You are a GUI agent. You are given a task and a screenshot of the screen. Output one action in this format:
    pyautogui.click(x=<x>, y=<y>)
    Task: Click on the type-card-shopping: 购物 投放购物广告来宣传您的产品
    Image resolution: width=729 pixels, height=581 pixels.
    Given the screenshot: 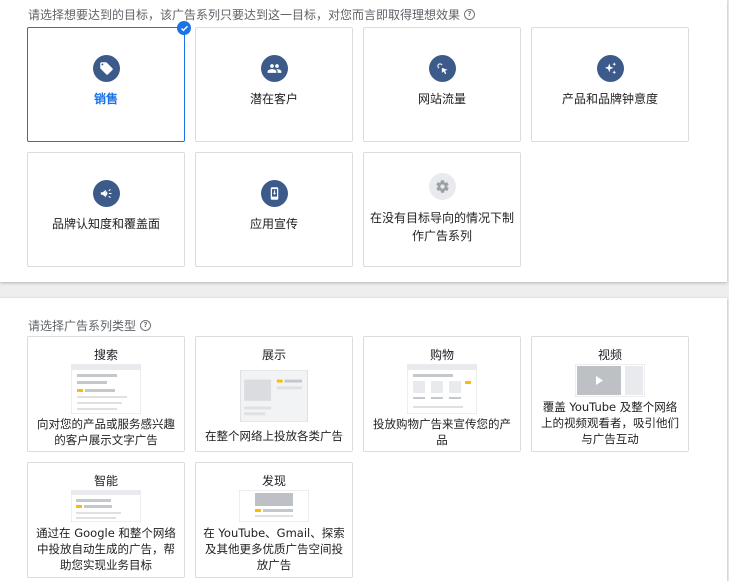 What is the action you would take?
    pyautogui.click(x=442, y=394)
    